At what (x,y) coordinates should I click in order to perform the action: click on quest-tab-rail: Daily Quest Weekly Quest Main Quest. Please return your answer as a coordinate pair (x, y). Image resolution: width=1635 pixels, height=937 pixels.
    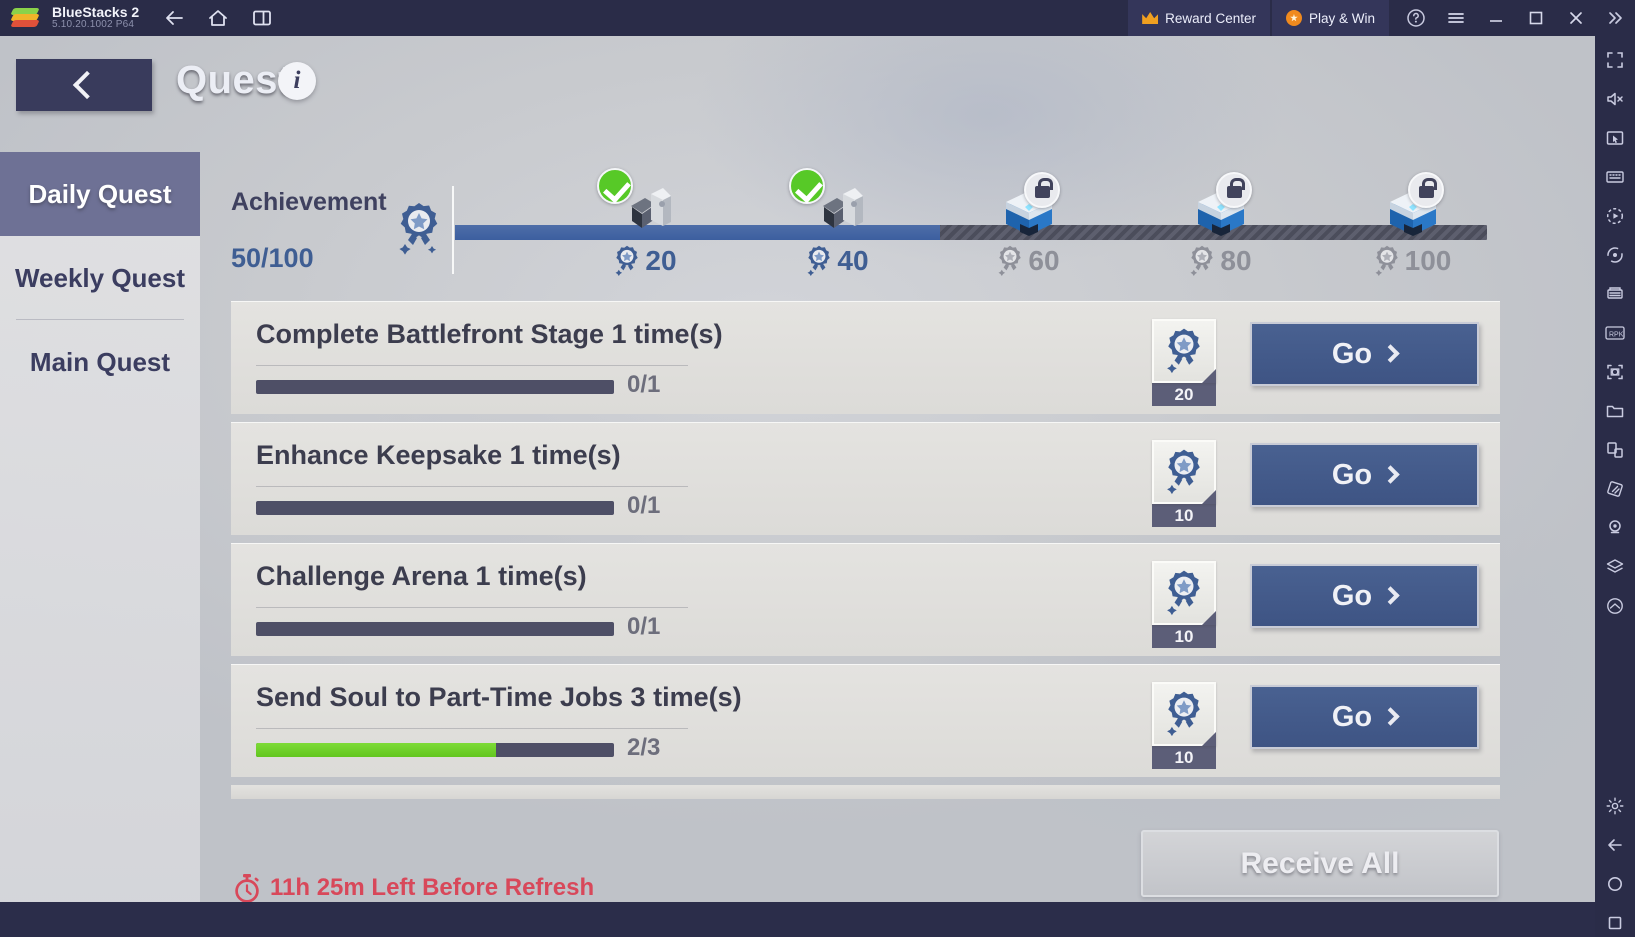
    Looking at the image, I should click on (100, 527).